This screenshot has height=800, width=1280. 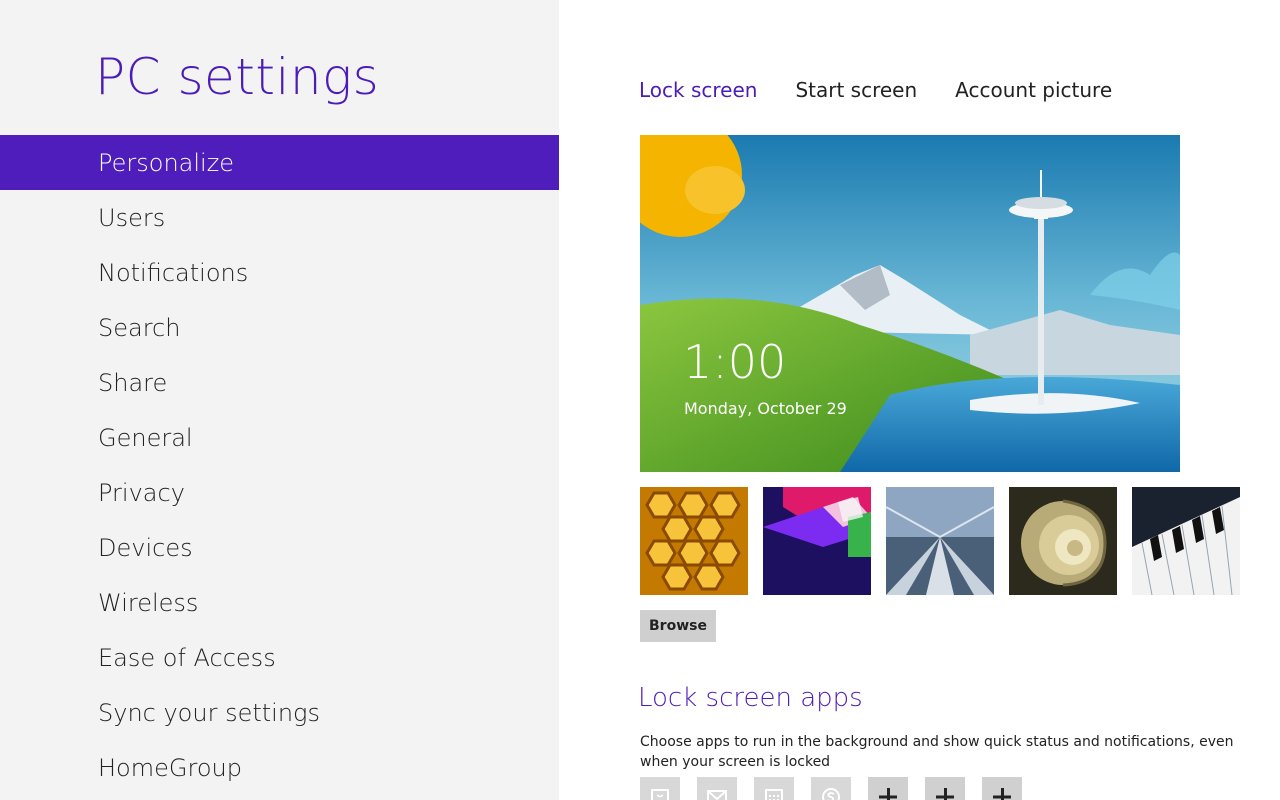 I want to click on thumbnail-tunnel-rails, so click(x=940, y=541).